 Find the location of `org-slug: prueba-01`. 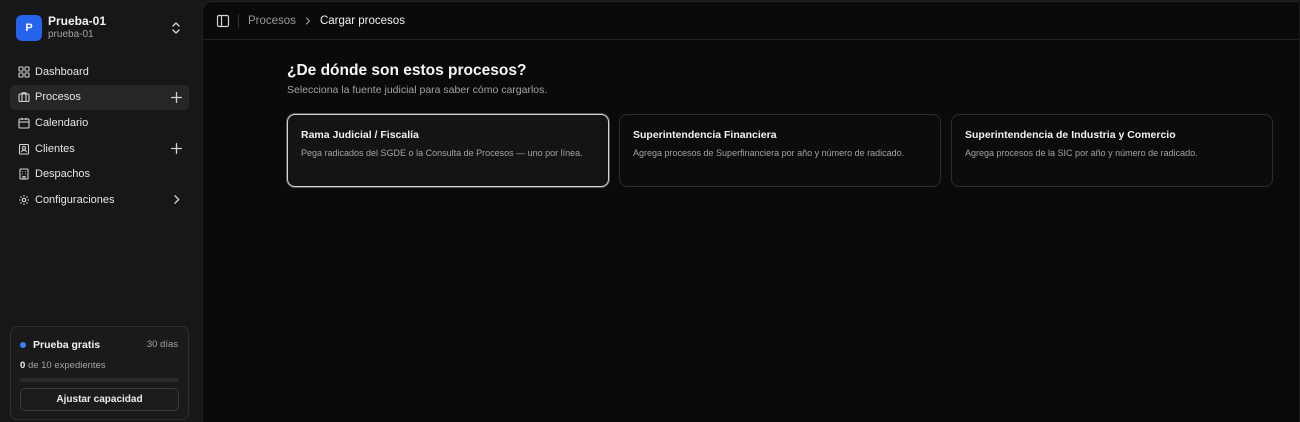

org-slug: prueba-01 is located at coordinates (71, 35).